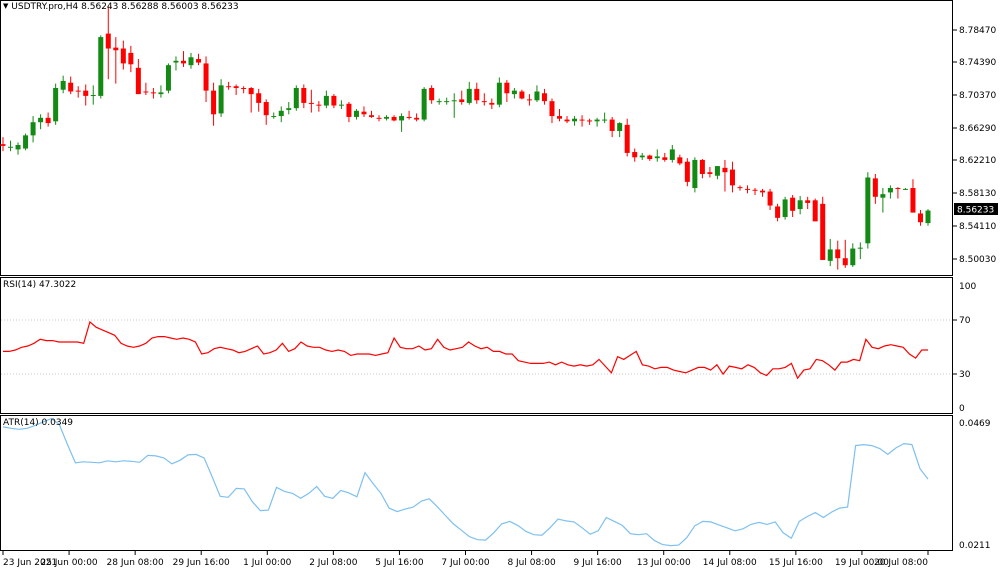 Image resolution: width=1000 pixels, height=572 pixels. I want to click on price-axis-label: 8.66290, so click(977, 129).